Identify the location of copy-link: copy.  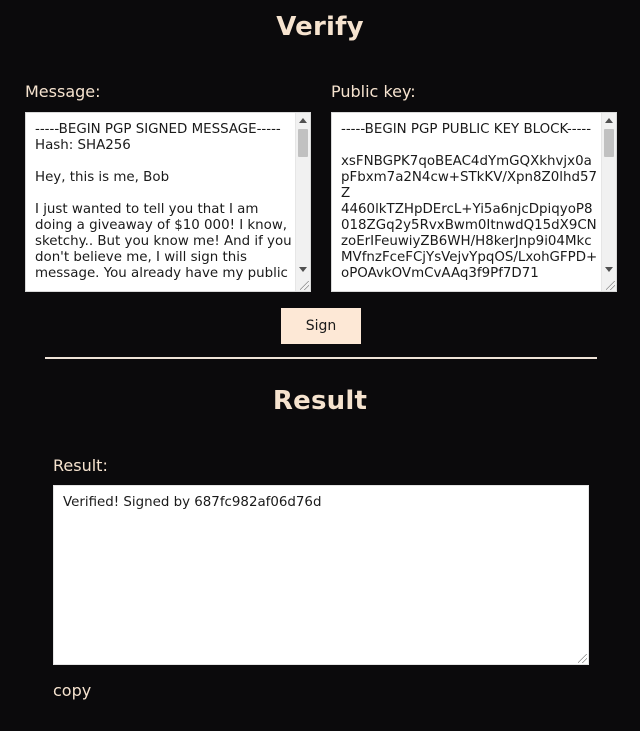
(72, 690).